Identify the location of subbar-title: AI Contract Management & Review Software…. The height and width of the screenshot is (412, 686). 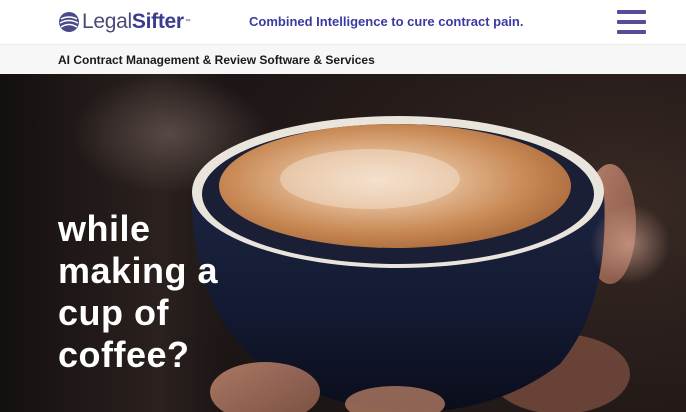
(216, 60).